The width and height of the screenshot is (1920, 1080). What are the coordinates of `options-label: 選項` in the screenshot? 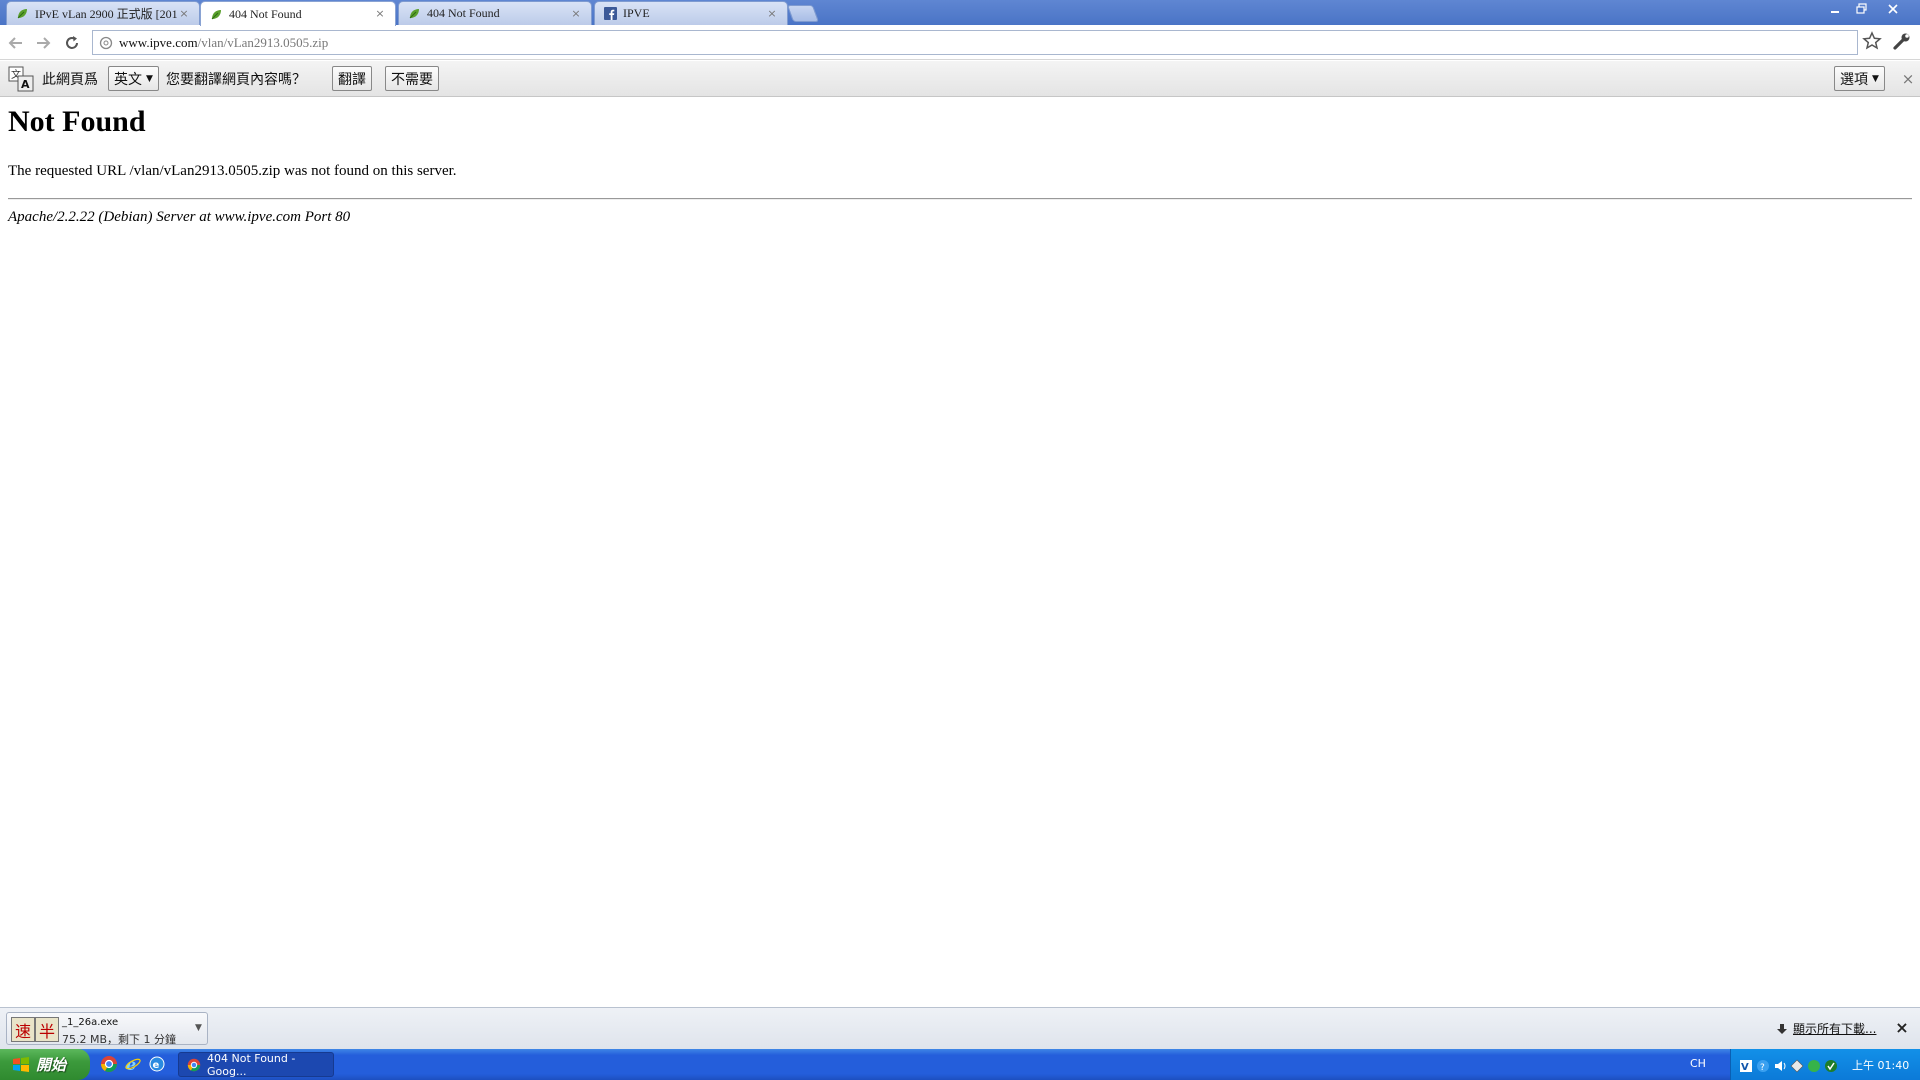 It's located at (1854, 79).